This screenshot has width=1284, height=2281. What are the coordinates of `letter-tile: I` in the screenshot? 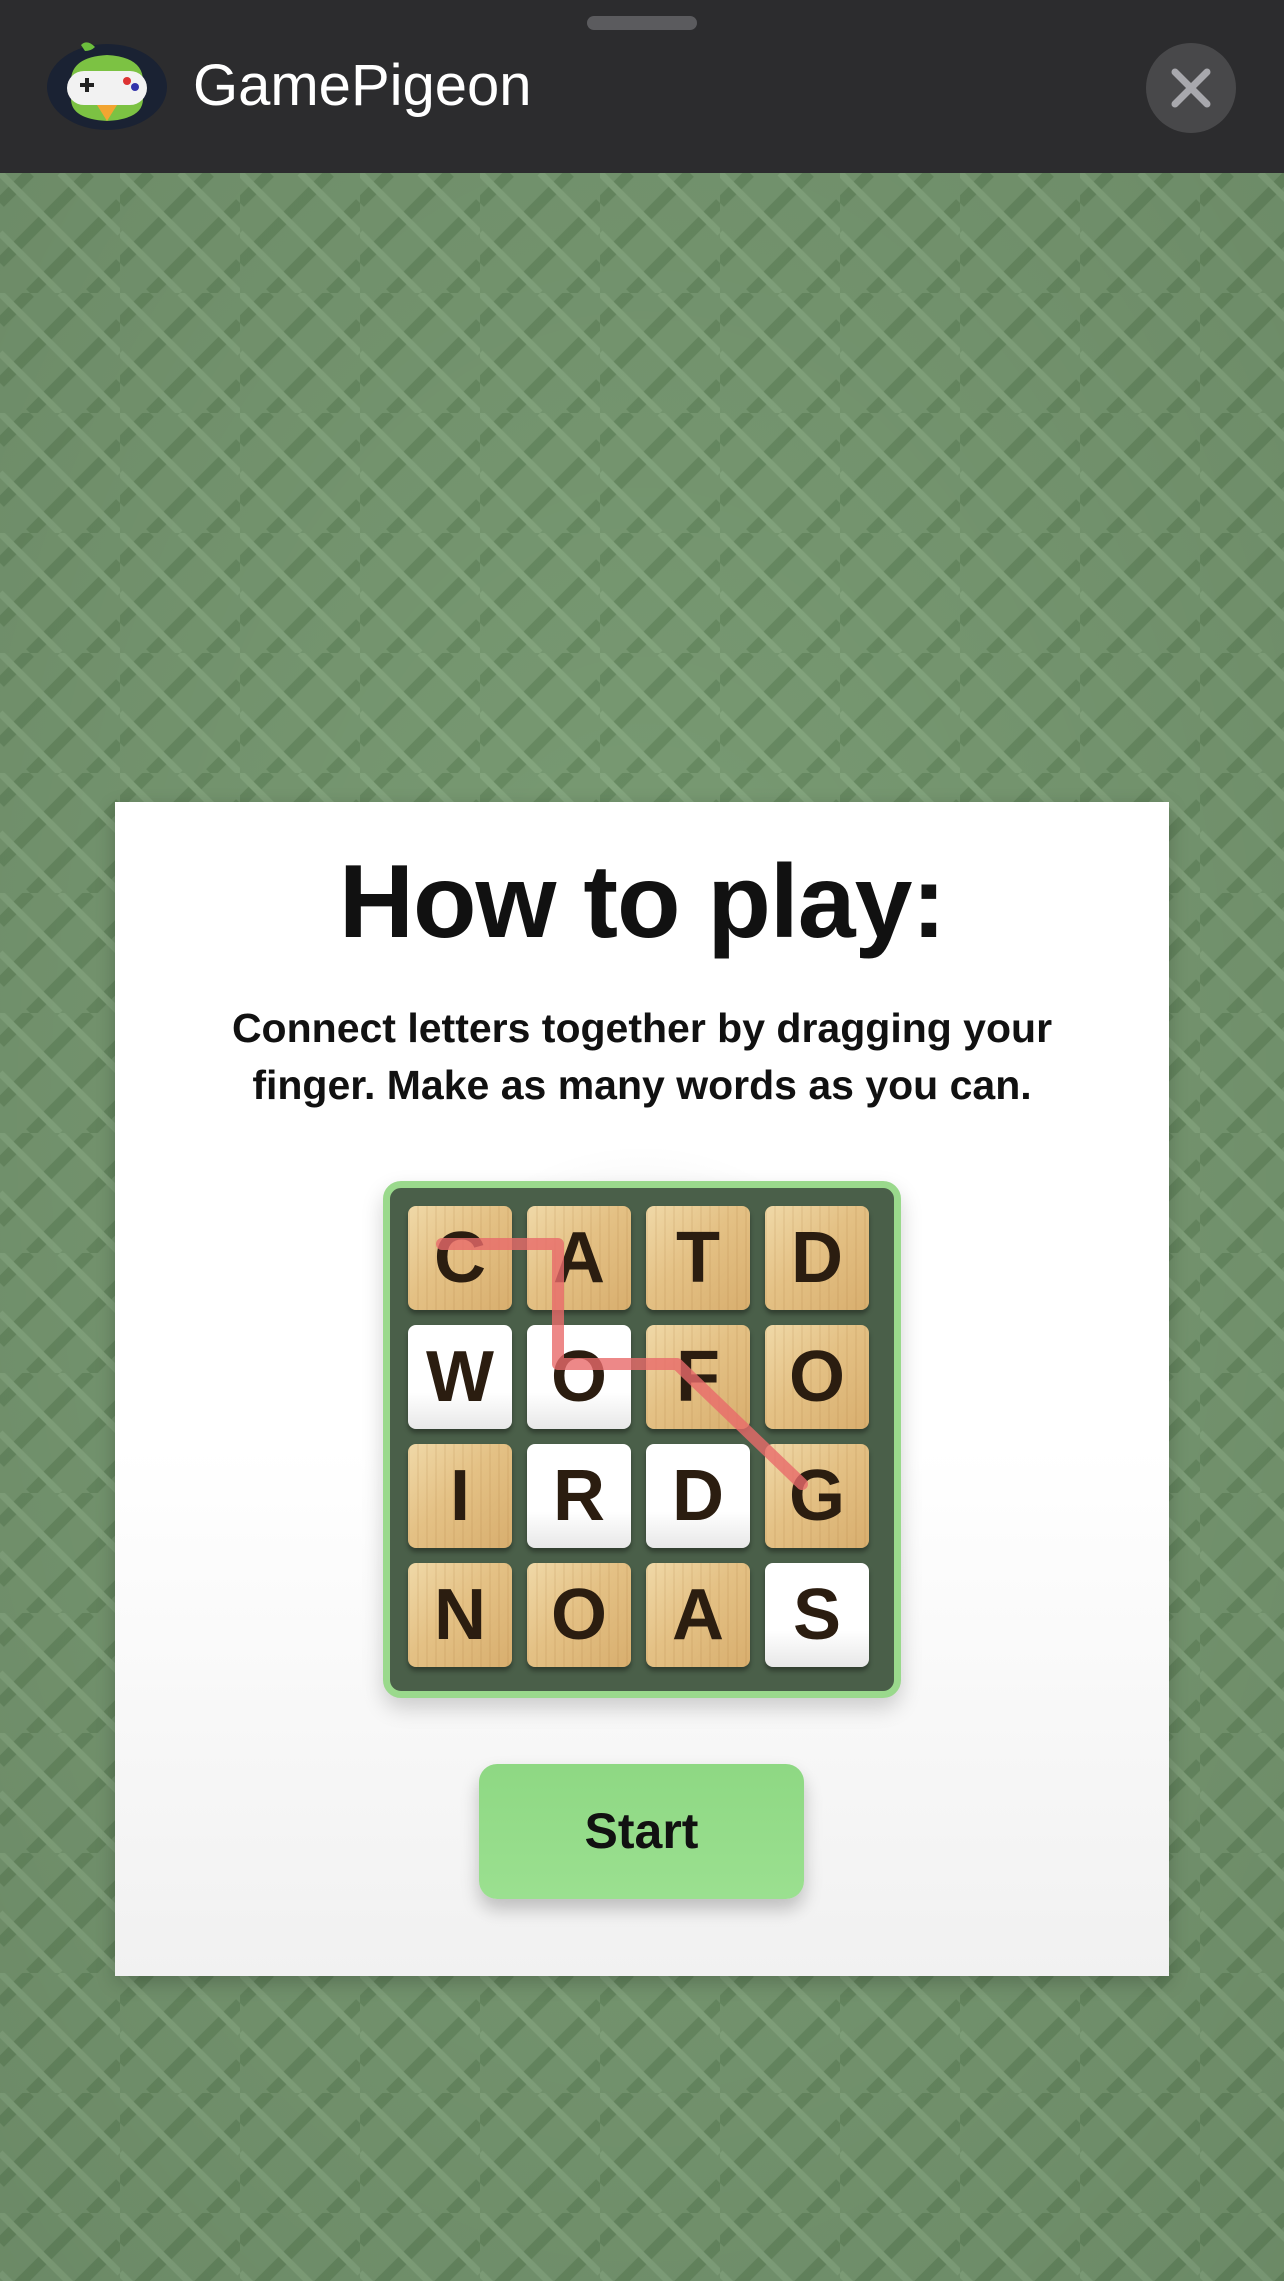 It's located at (460, 1496).